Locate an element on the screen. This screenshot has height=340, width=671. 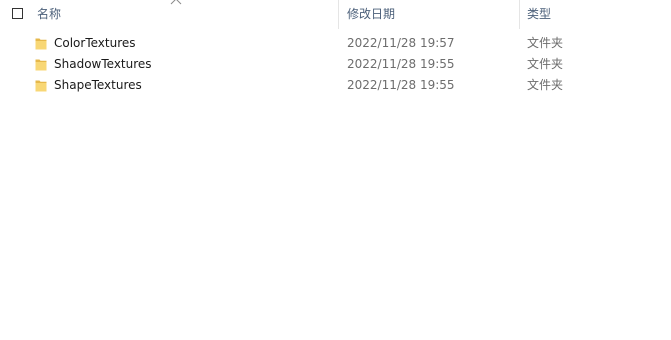
select-all-checkbox is located at coordinates (17, 13).